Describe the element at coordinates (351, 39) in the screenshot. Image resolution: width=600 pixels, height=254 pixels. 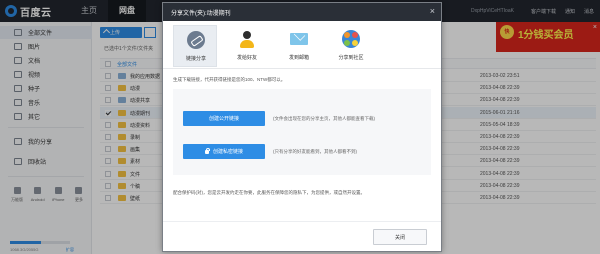
I see `social-icon` at that location.